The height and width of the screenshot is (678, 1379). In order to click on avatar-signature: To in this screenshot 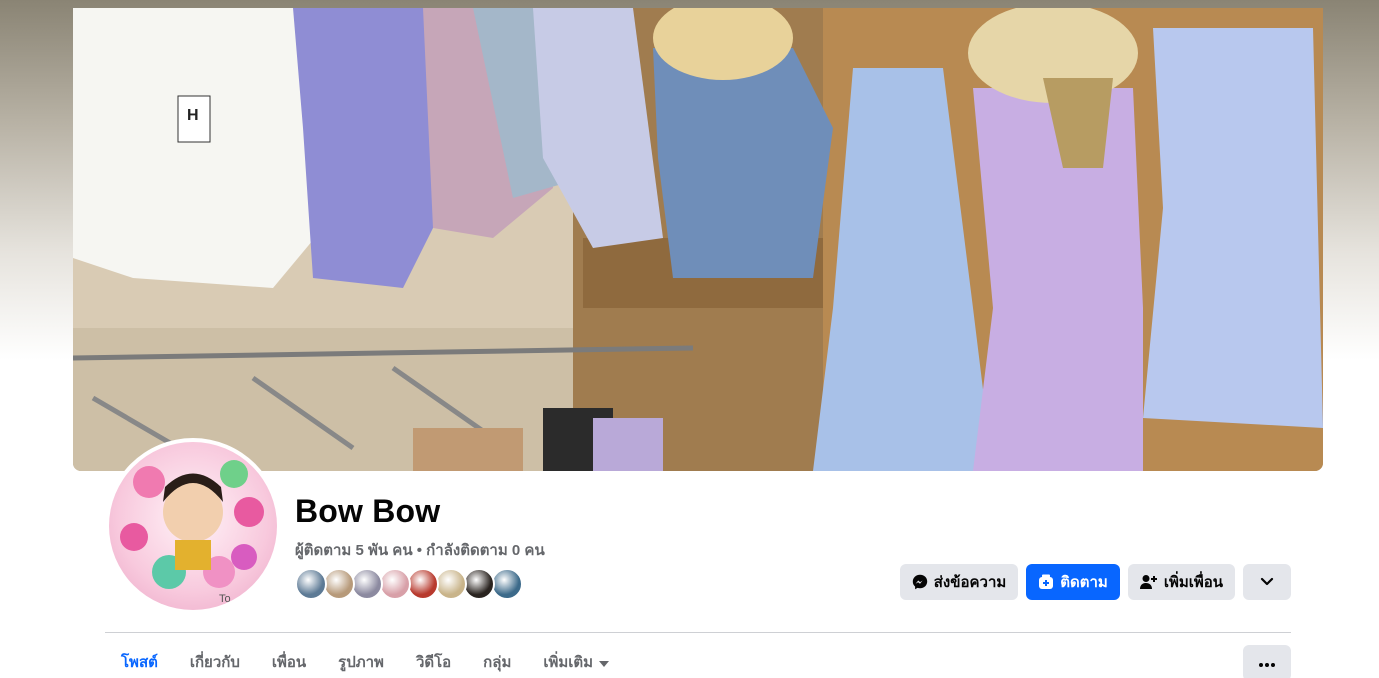, I will do `click(225, 599)`.